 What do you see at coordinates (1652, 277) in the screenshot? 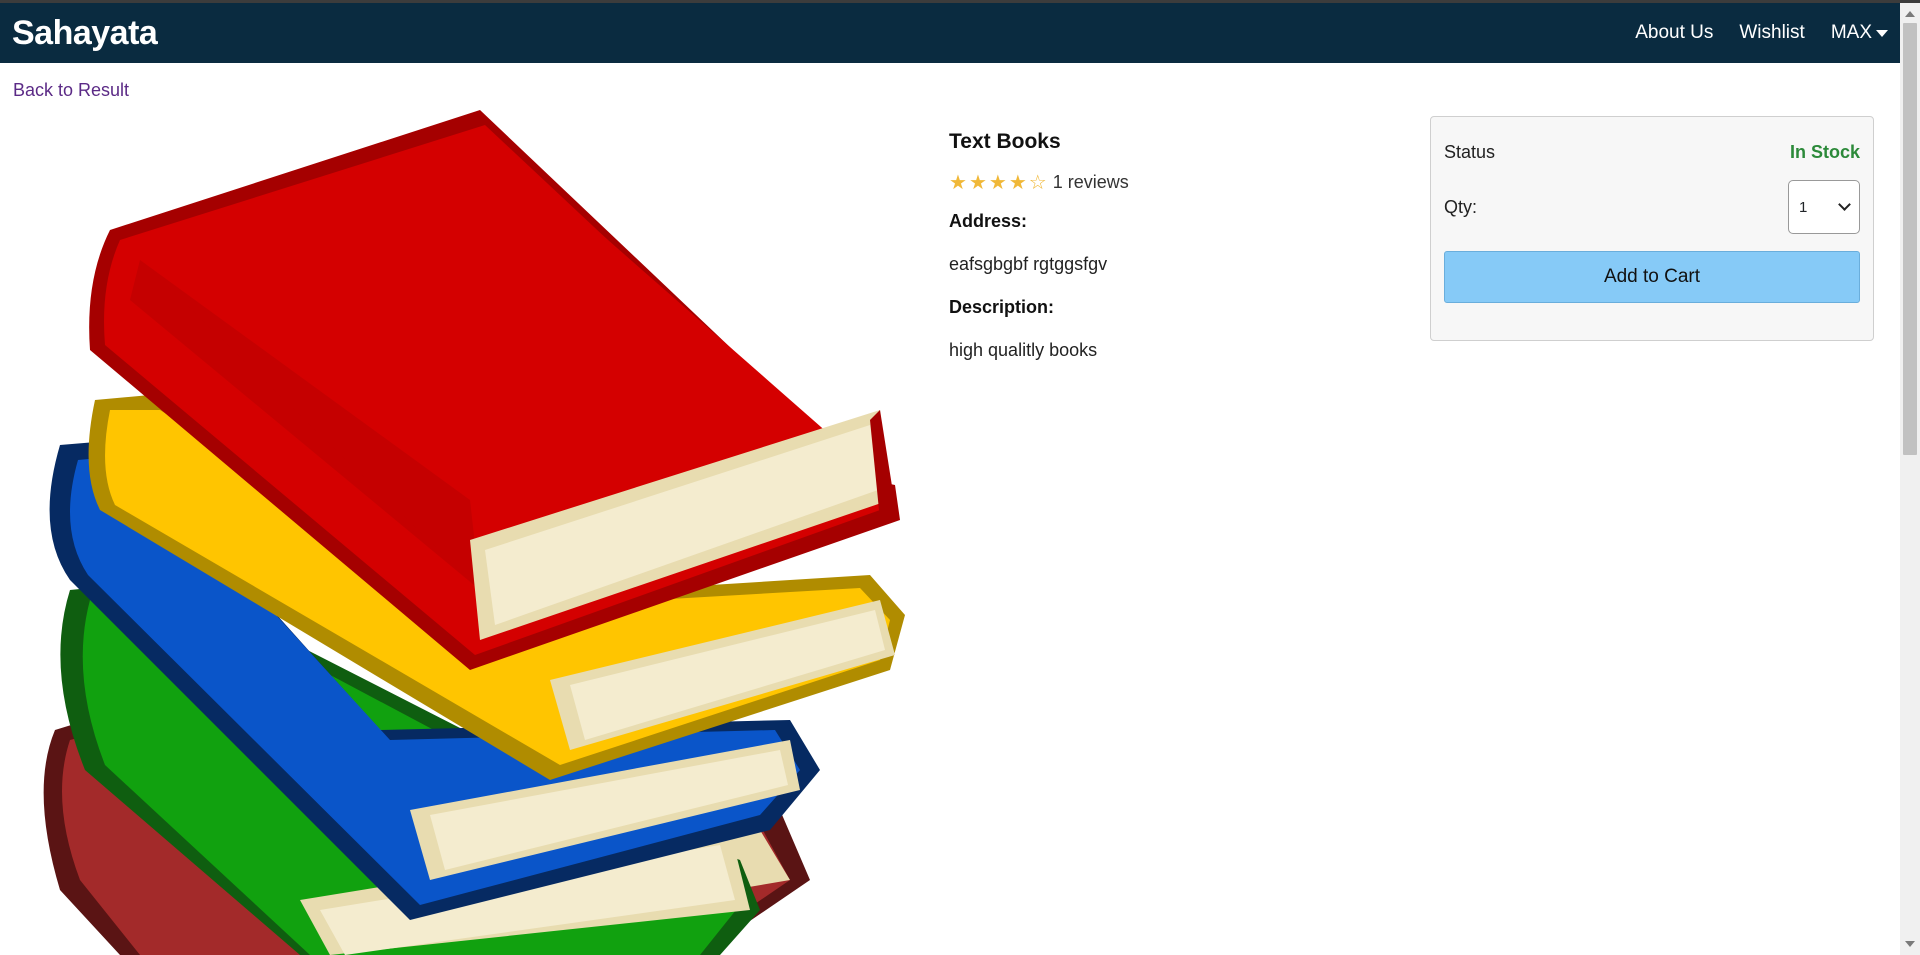
I see `add-to-cart-button: Add to Cart` at bounding box center [1652, 277].